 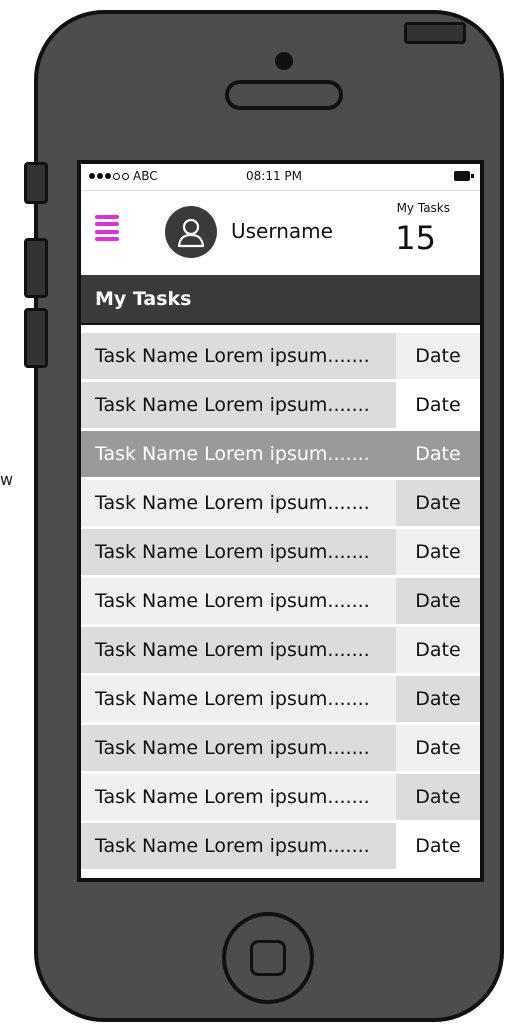 I want to click on app-header: Username My Tasks 15, so click(x=280, y=233).